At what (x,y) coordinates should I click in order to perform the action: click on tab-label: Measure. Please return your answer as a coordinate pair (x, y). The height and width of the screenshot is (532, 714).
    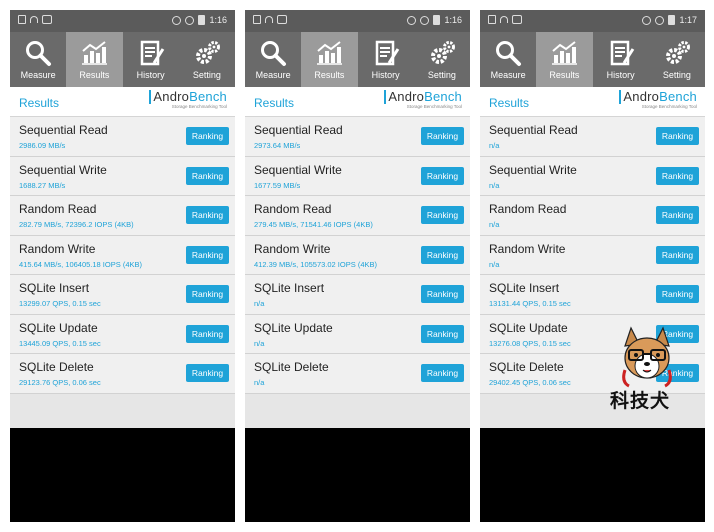
    Looking at the image, I should click on (508, 75).